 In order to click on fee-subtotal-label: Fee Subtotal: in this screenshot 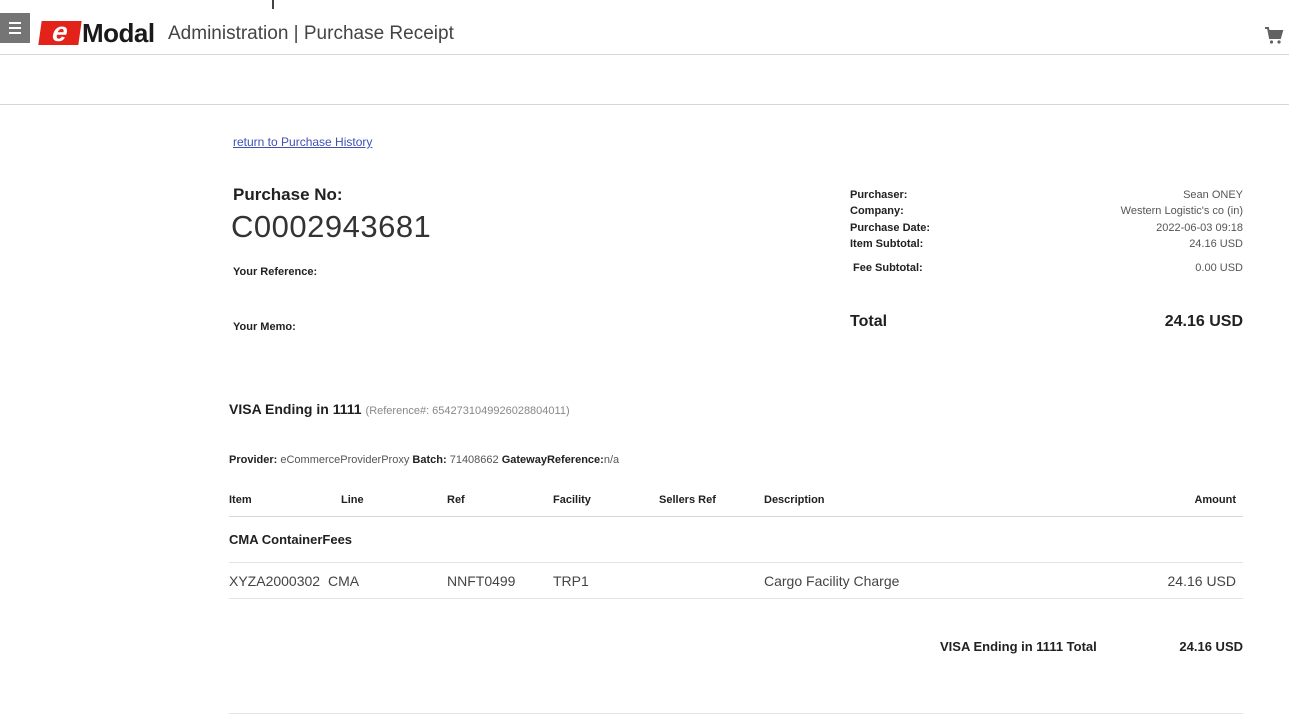, I will do `click(888, 268)`.